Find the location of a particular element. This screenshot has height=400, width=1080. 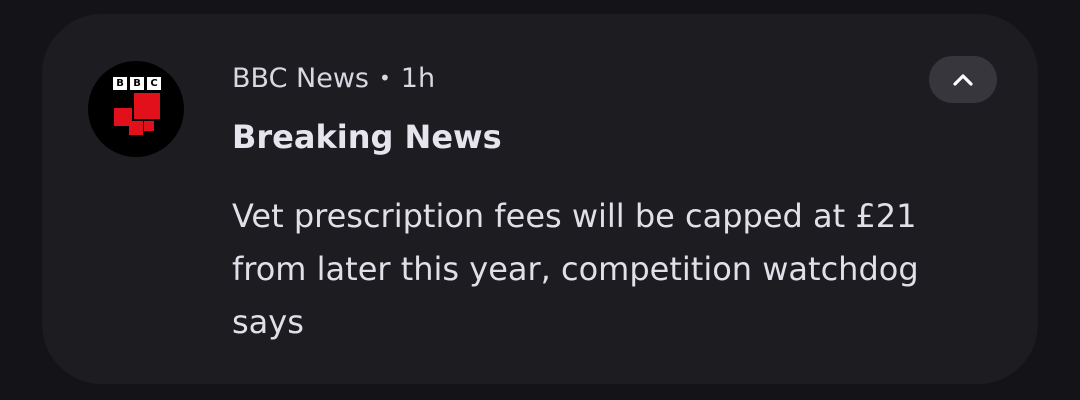

bbc-news-icon: B B C is located at coordinates (136, 109).